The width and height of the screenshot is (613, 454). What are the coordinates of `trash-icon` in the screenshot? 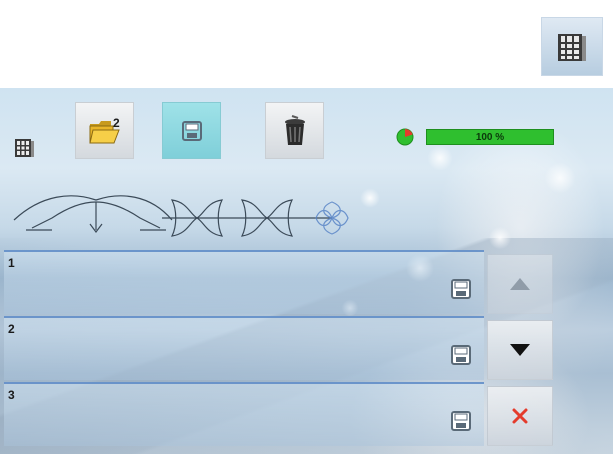 It's located at (294, 129).